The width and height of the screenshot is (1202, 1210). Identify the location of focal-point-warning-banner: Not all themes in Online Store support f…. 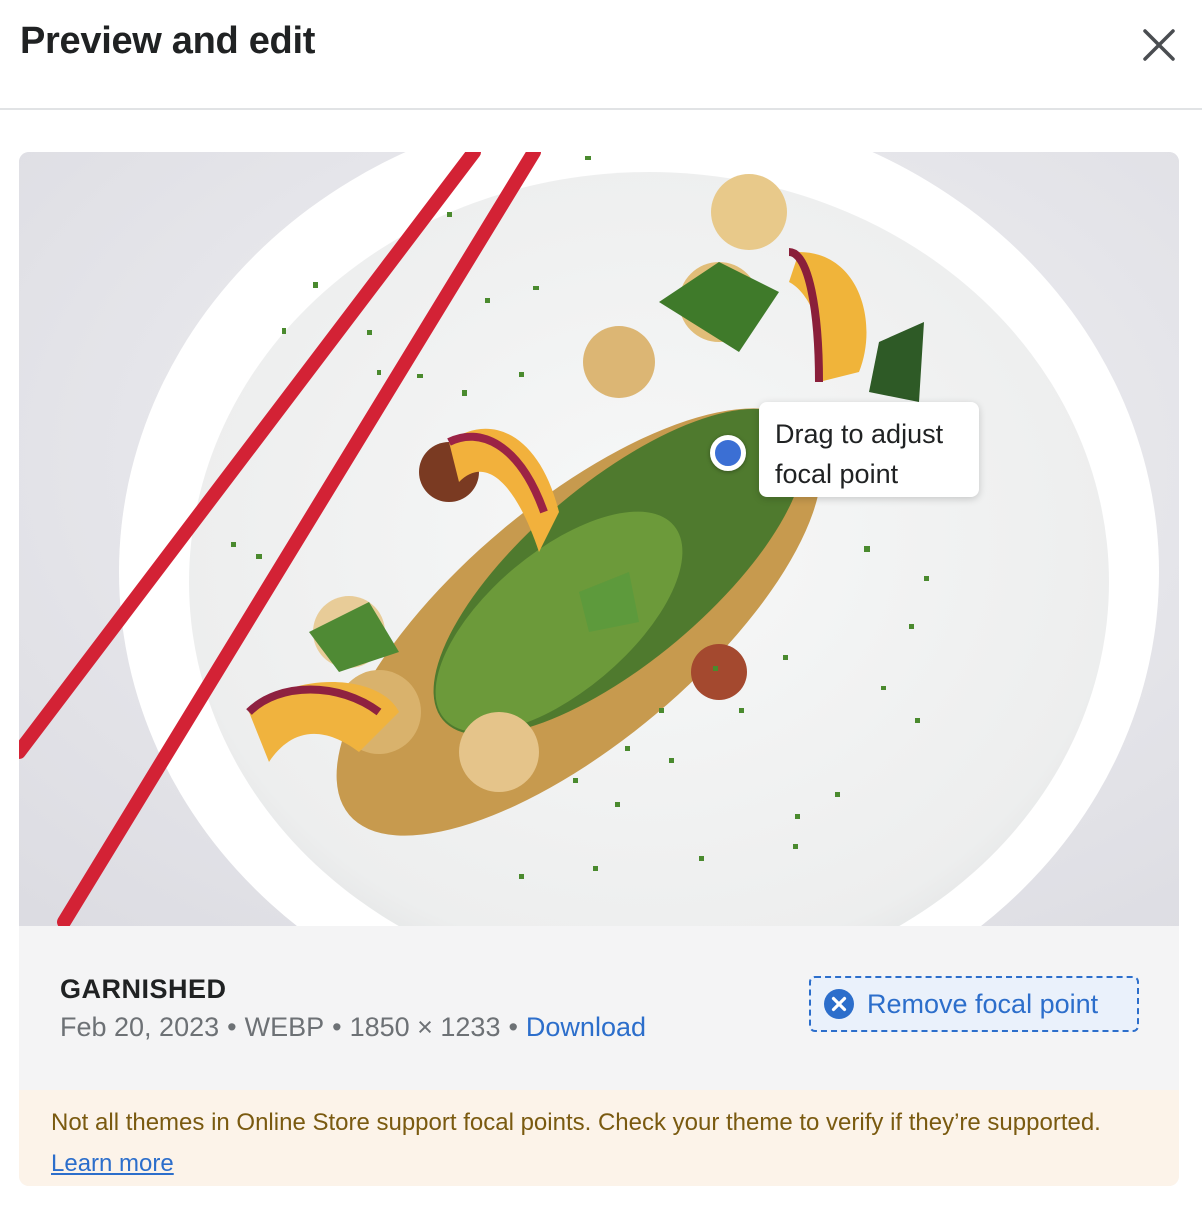
(599, 1138).